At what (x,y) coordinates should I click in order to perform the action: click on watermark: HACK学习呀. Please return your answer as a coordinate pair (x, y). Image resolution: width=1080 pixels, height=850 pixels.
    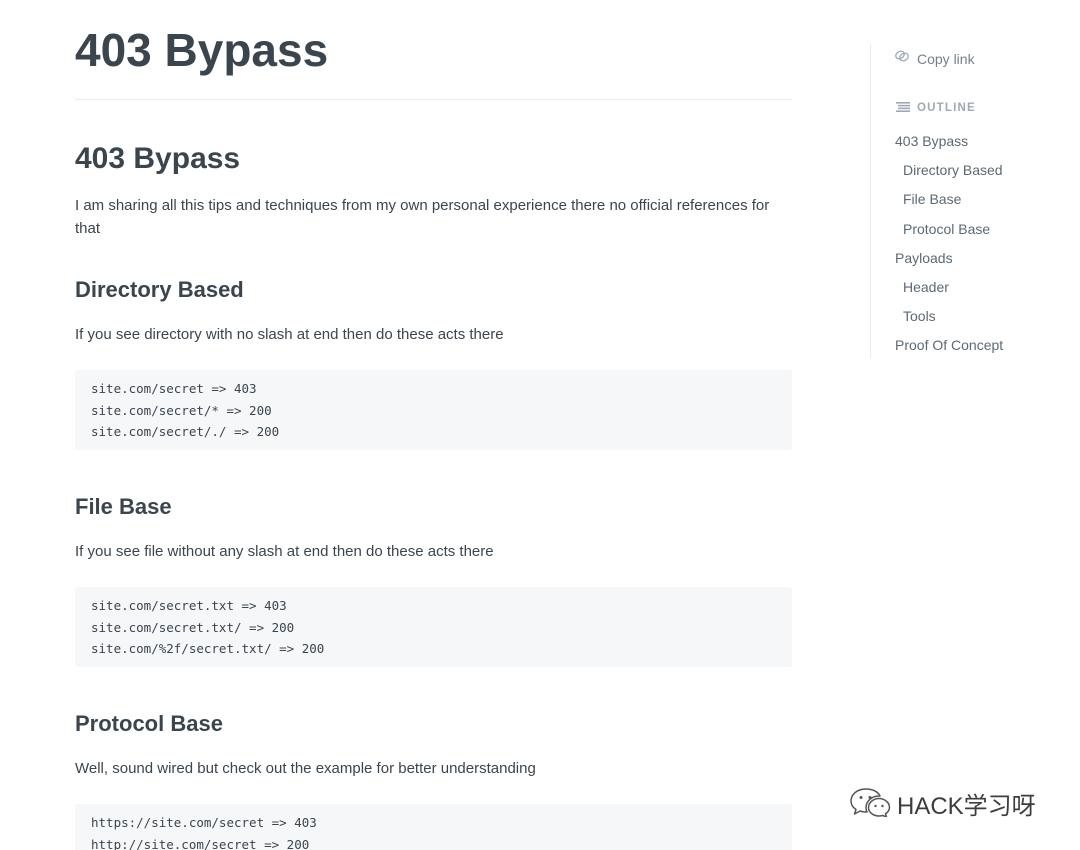
    Looking at the image, I should click on (942, 803).